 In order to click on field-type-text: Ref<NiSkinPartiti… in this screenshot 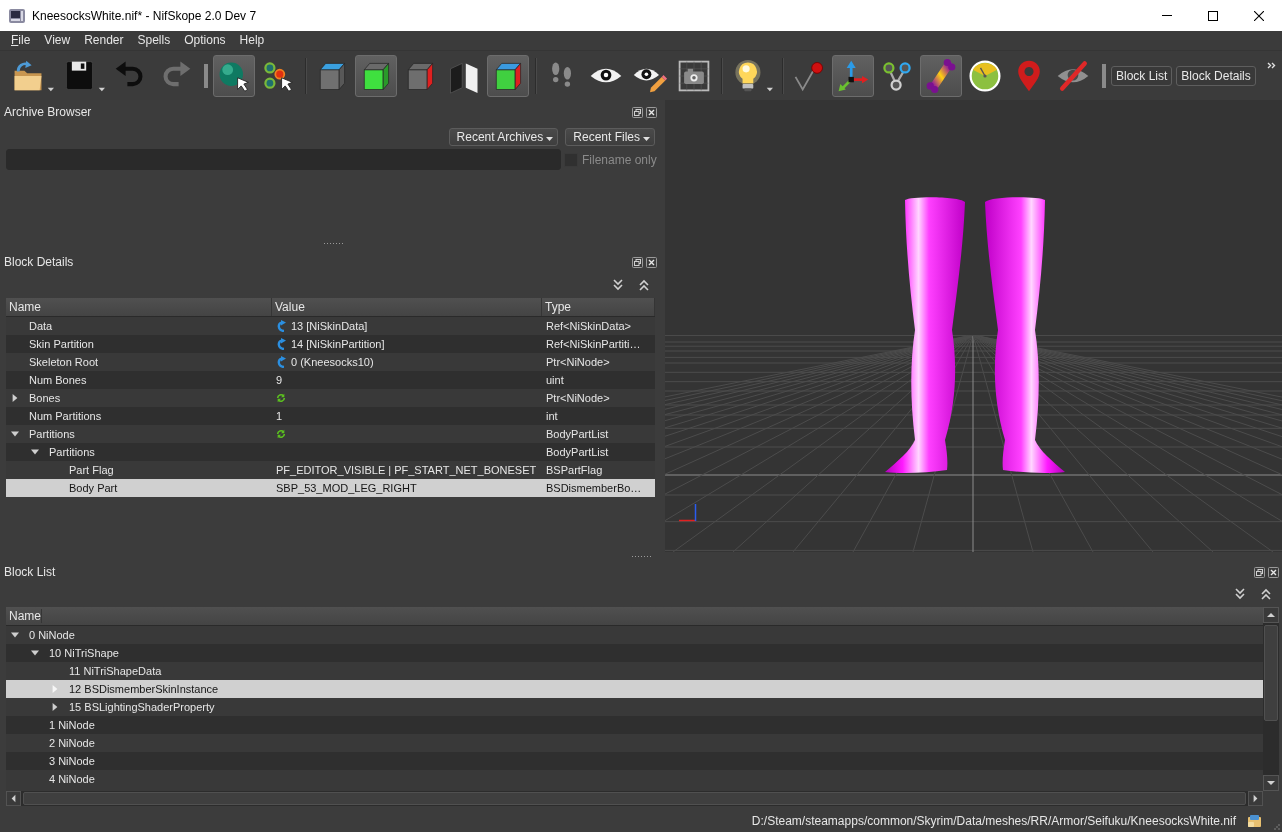, I will do `click(593, 344)`.